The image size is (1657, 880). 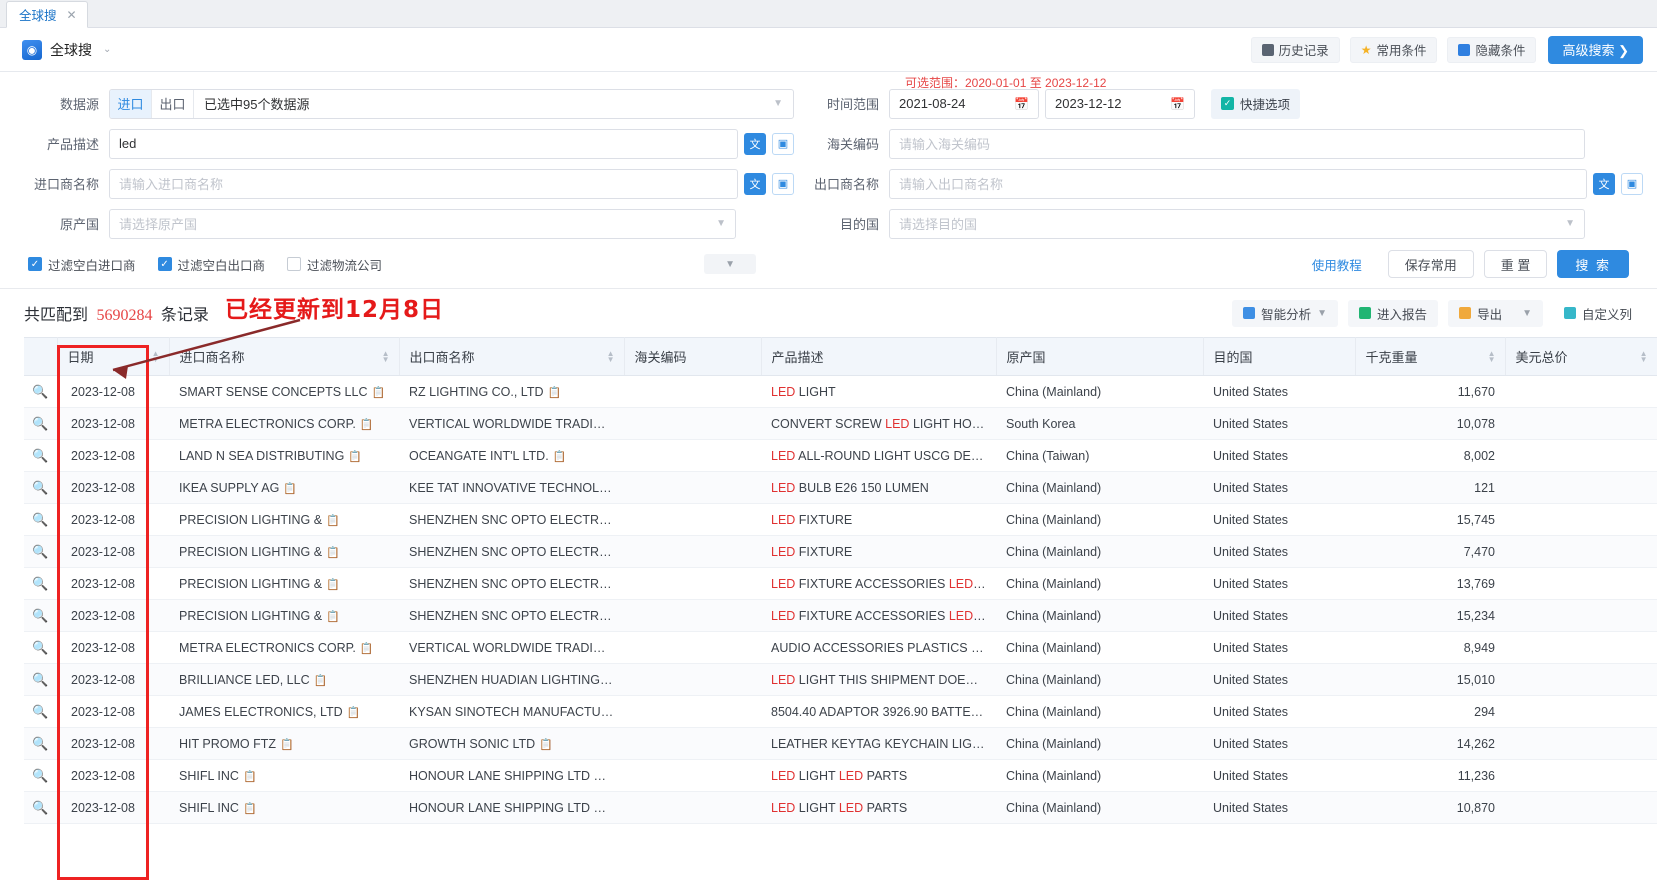 I want to click on brand: ◉ 全球搜 ⌄, so click(x=66, y=49).